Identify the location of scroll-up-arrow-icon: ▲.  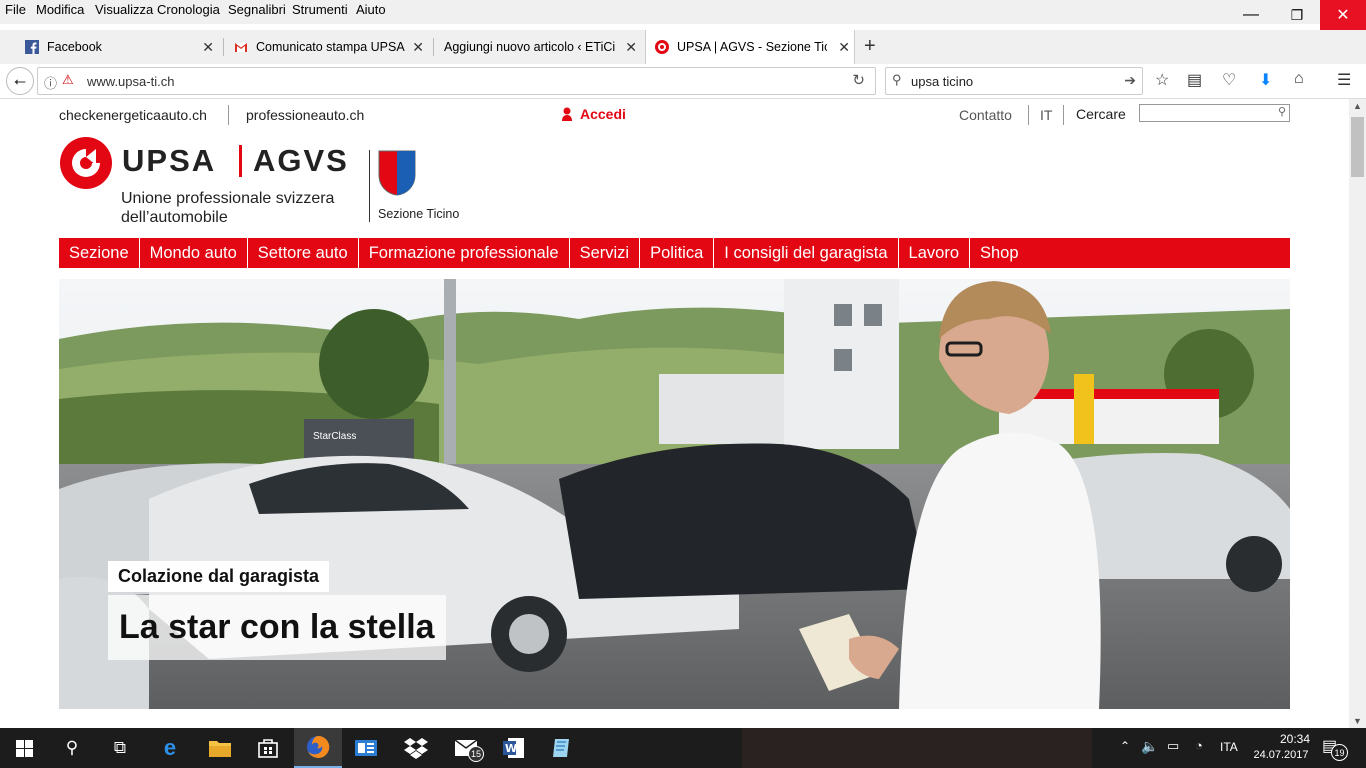
(1357, 106).